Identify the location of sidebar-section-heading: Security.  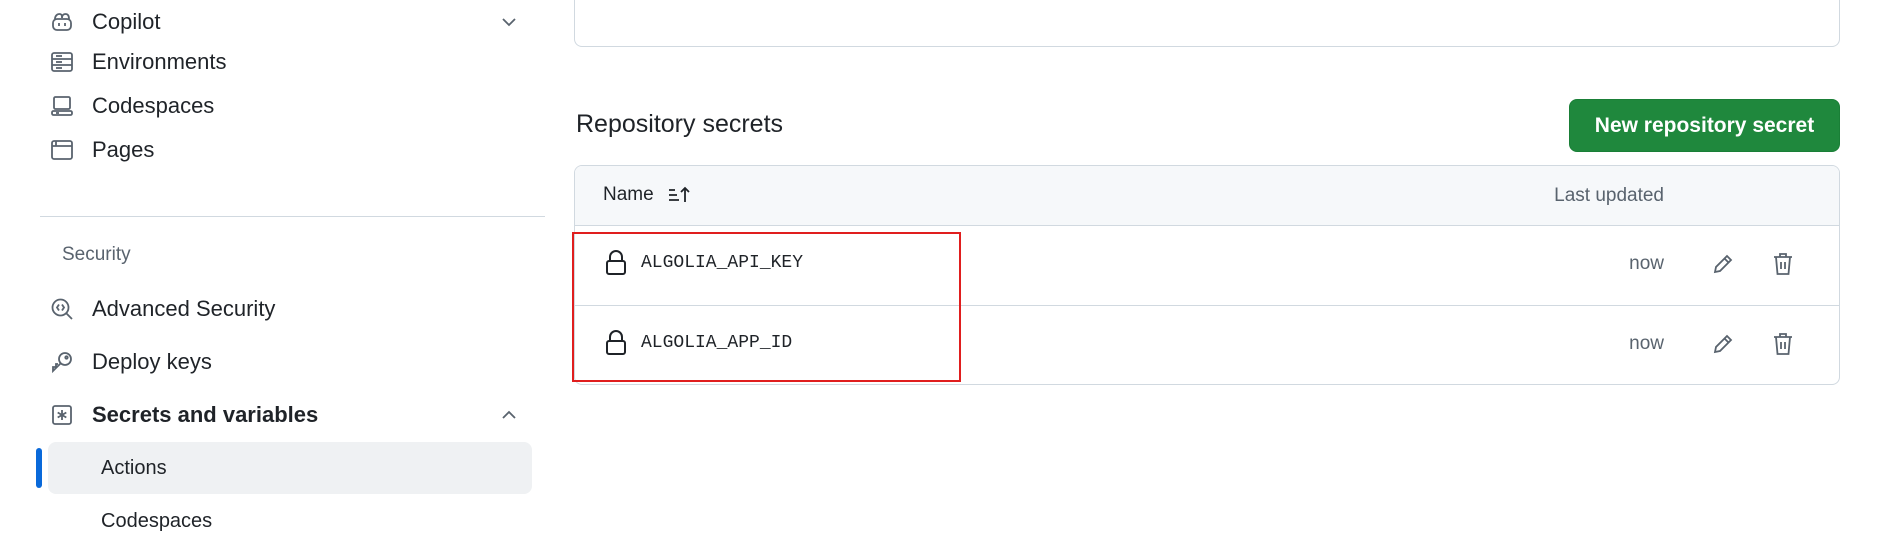
(96, 254).